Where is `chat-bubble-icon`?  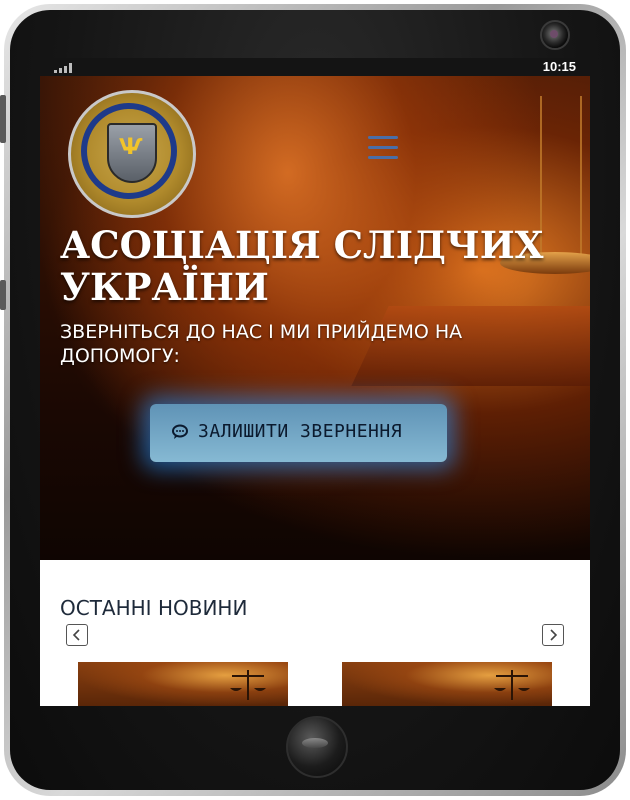
chat-bubble-icon is located at coordinates (180, 431).